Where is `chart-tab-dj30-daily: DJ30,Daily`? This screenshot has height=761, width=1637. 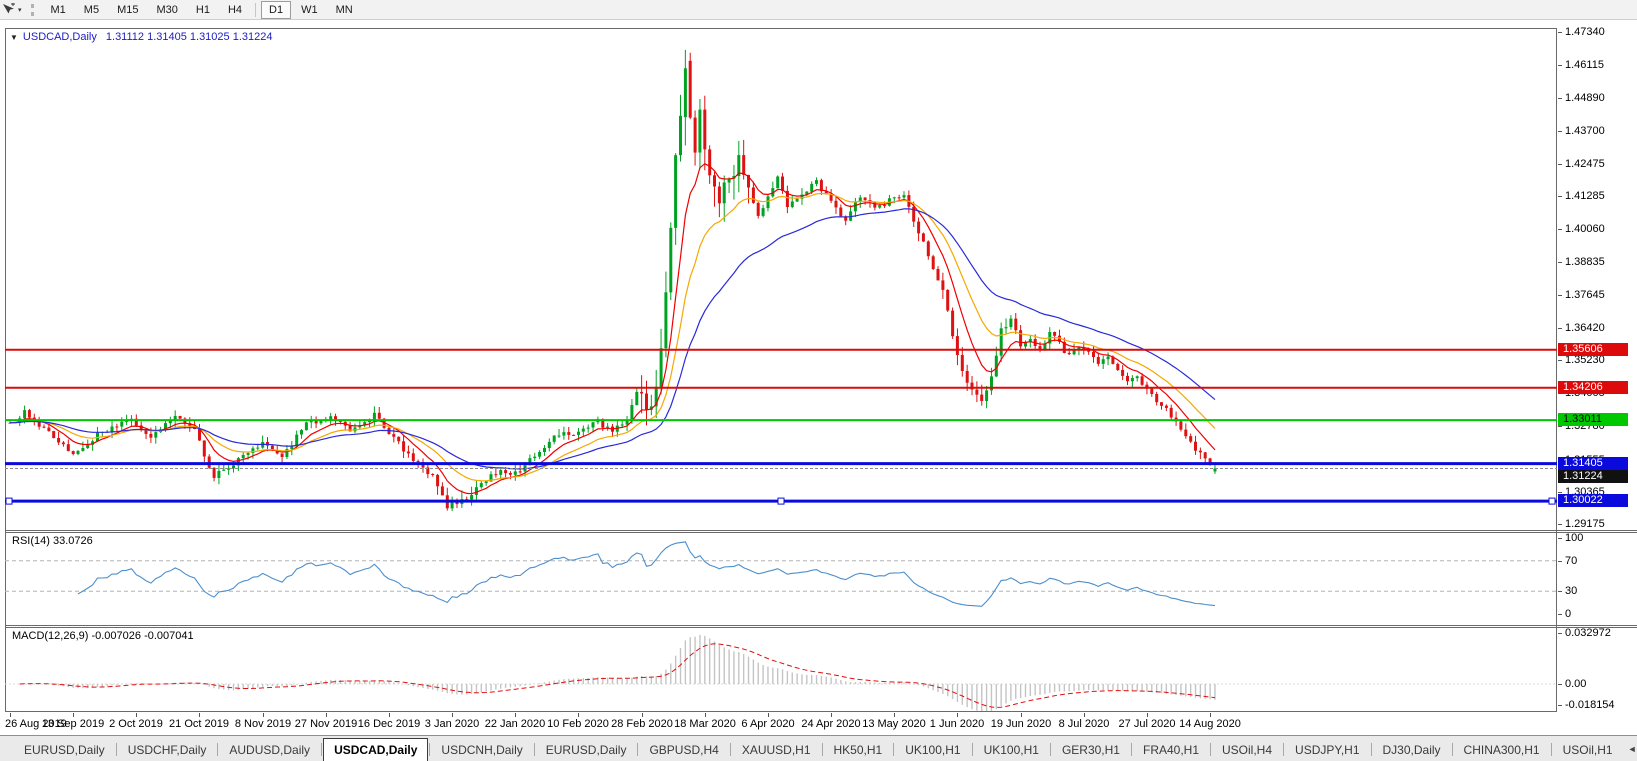
chart-tab-dj30-daily: DJ30,Daily is located at coordinates (1412, 750).